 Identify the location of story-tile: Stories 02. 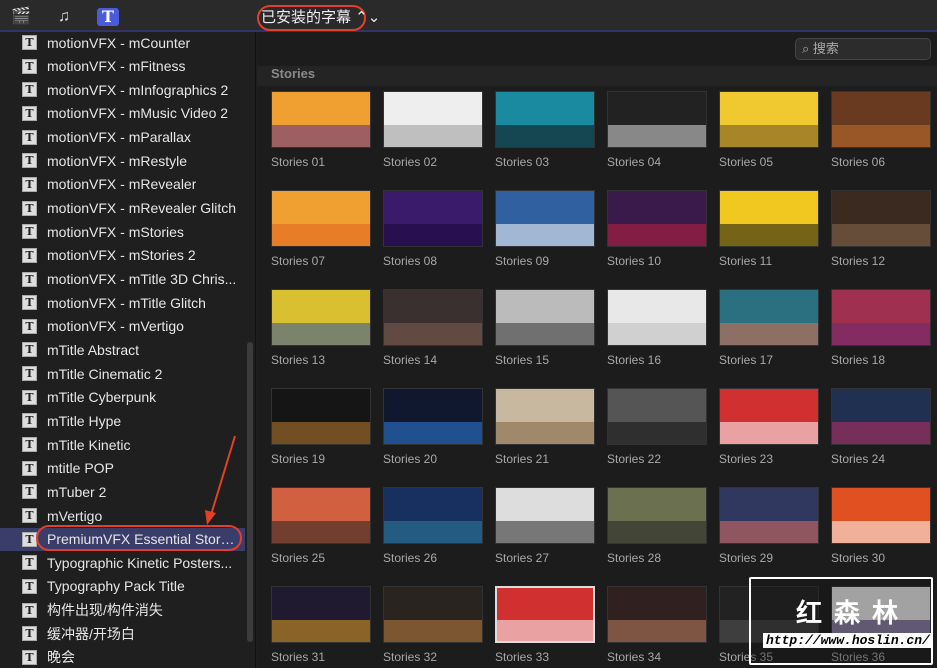
(433, 130).